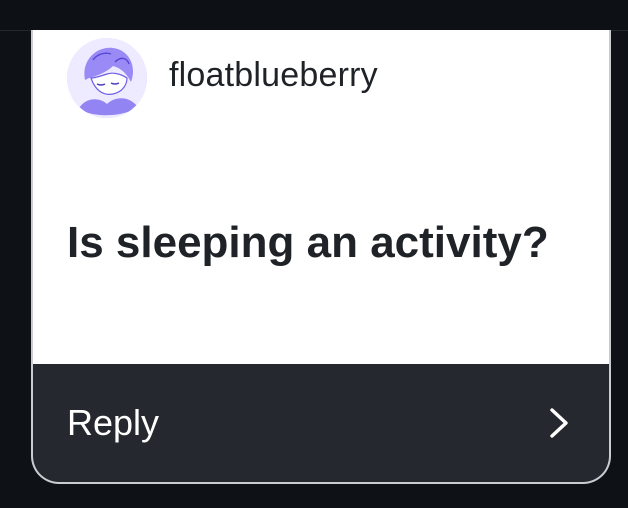 The width and height of the screenshot is (628, 508). Describe the element at coordinates (314, 15) in the screenshot. I see `top-bar` at that location.